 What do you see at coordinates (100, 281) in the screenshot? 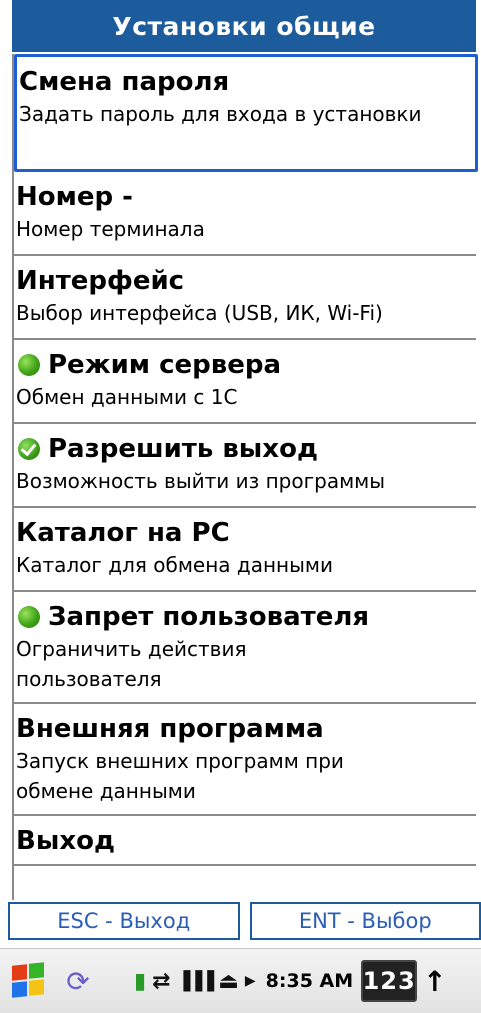
I see `menu-item-title: Интерфейс` at bounding box center [100, 281].